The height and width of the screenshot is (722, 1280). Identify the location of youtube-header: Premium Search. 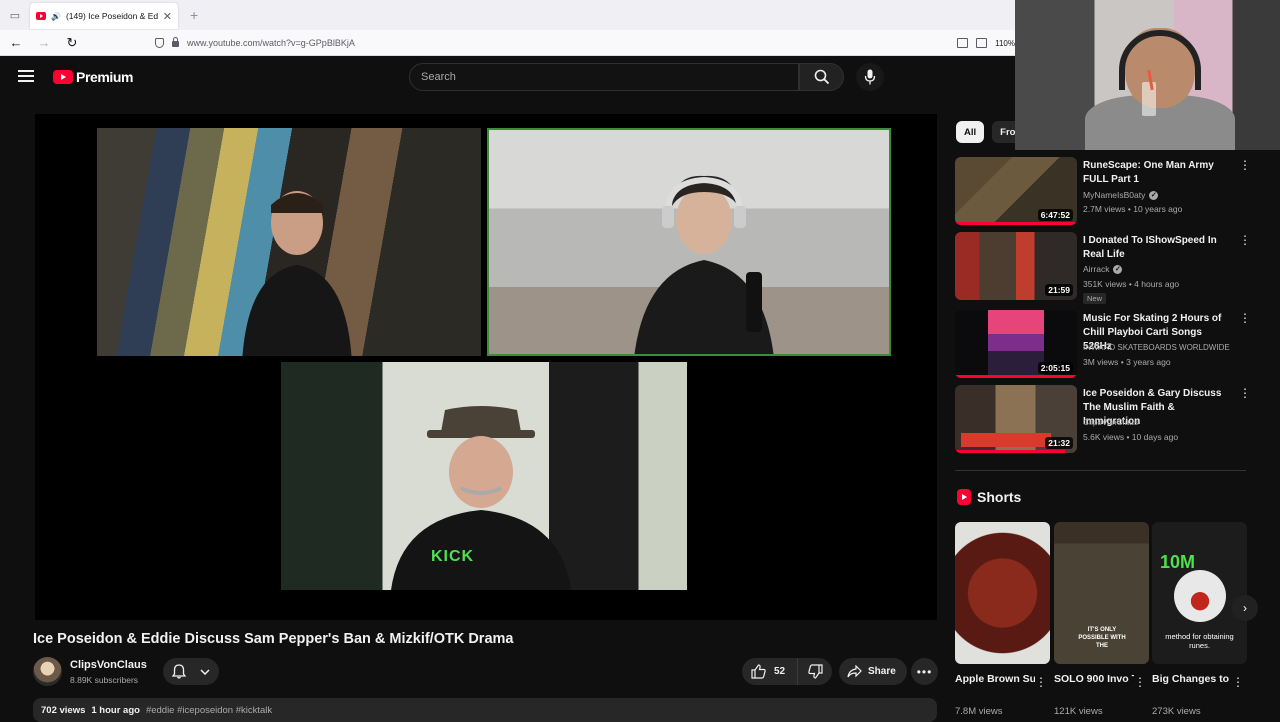
(507, 77).